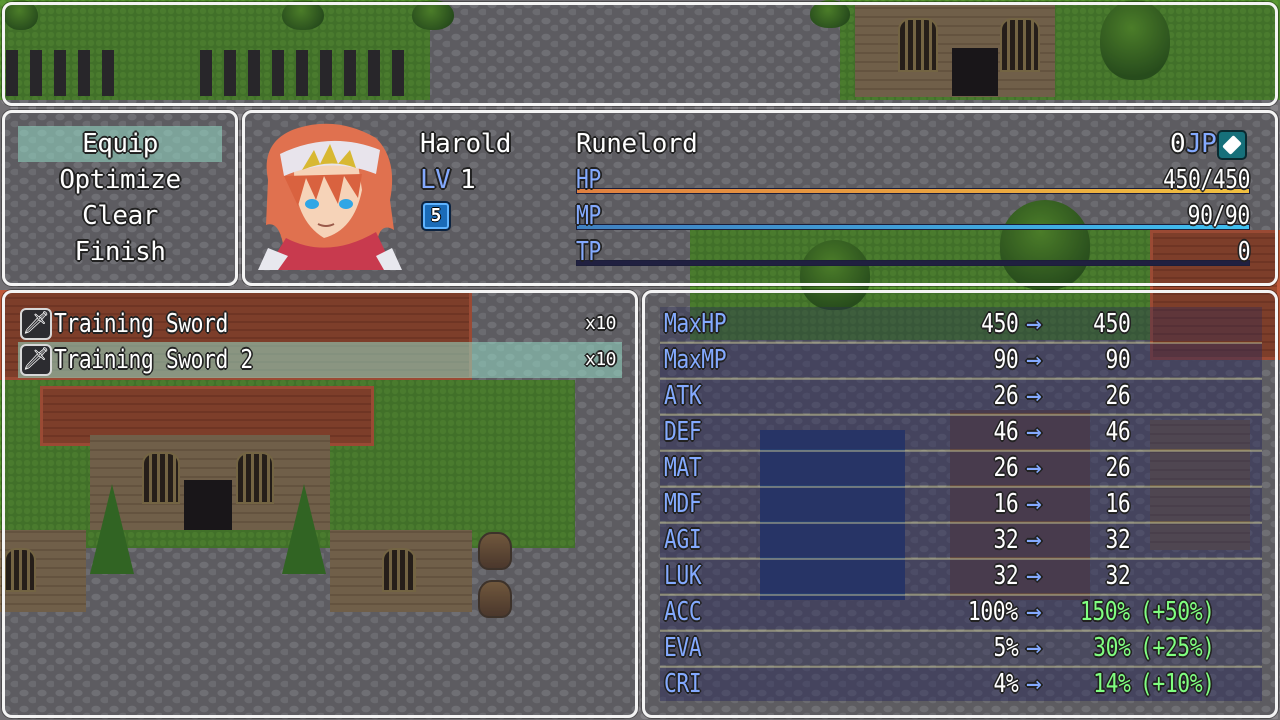 This screenshot has width=1280, height=720. I want to click on stat-new-value: 16, so click(1117, 504).